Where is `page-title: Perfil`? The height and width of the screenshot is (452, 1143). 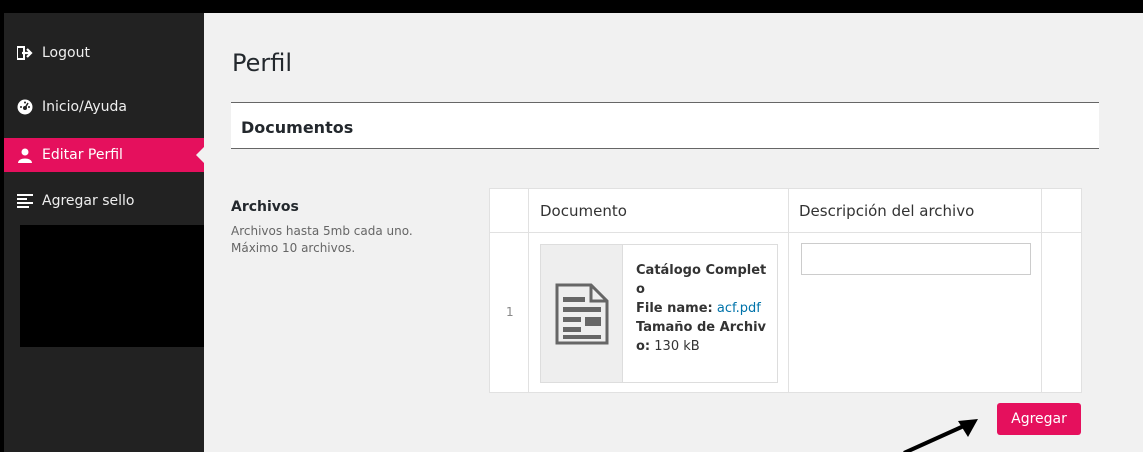 page-title: Perfil is located at coordinates (262, 63).